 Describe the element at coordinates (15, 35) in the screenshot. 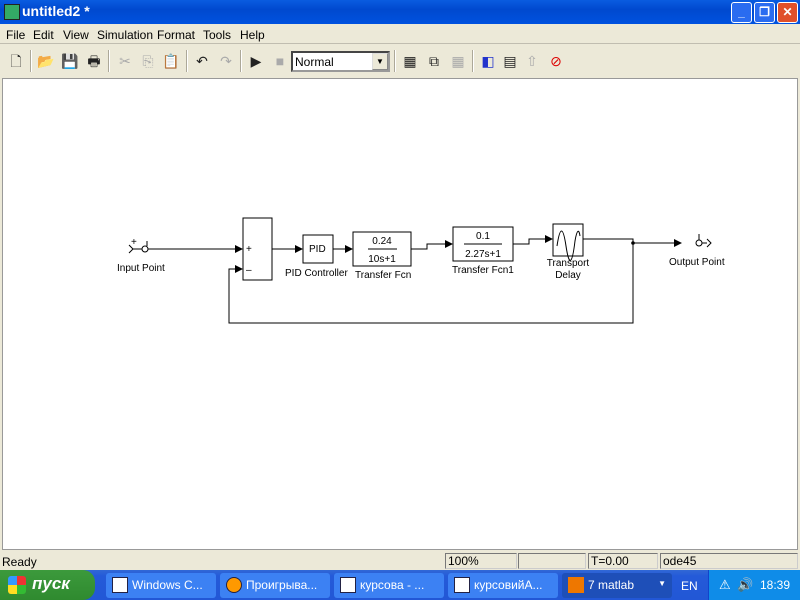

I see `menu-file: File` at that location.